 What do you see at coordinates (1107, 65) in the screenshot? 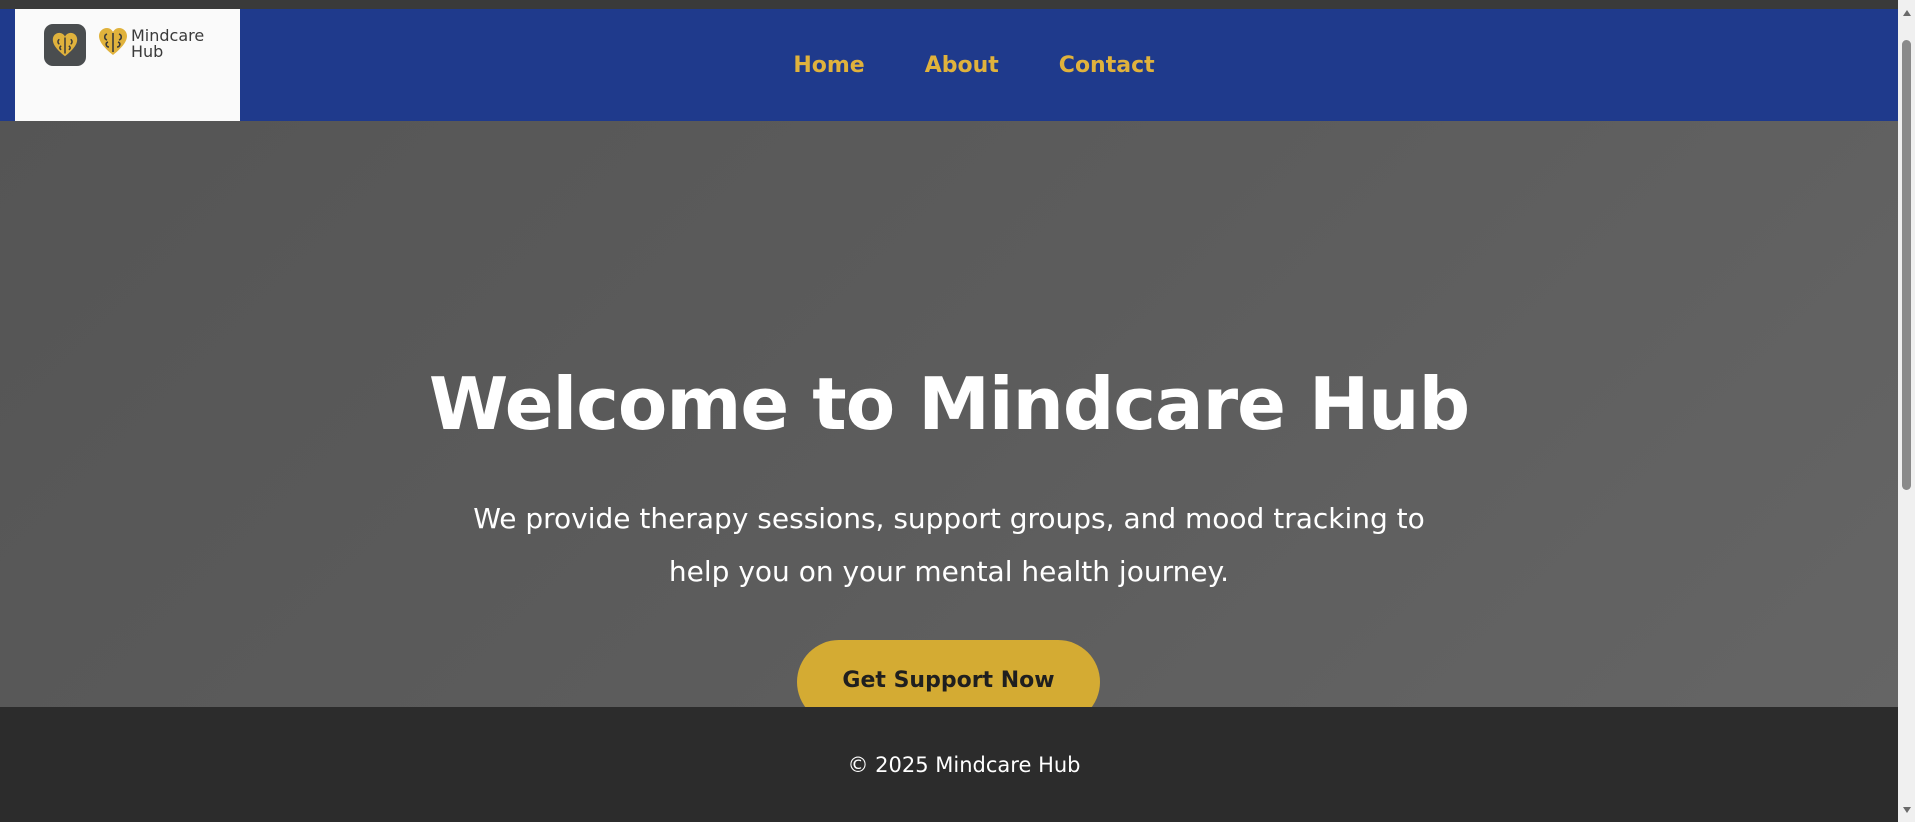
I see `nav-link-contact: Contact` at bounding box center [1107, 65].